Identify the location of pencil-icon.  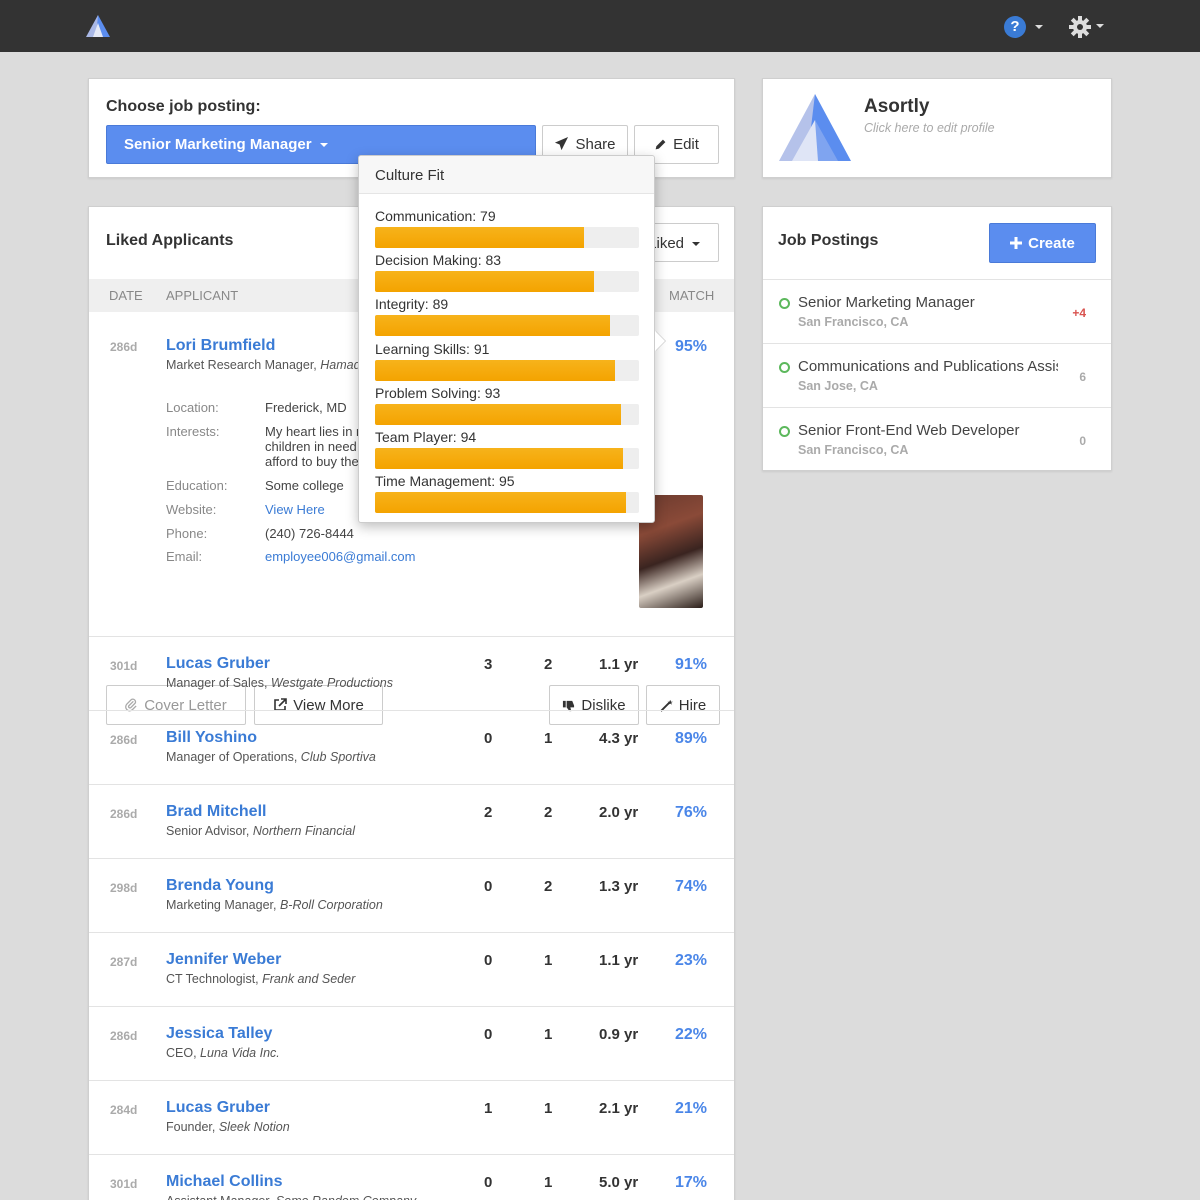
(660, 144).